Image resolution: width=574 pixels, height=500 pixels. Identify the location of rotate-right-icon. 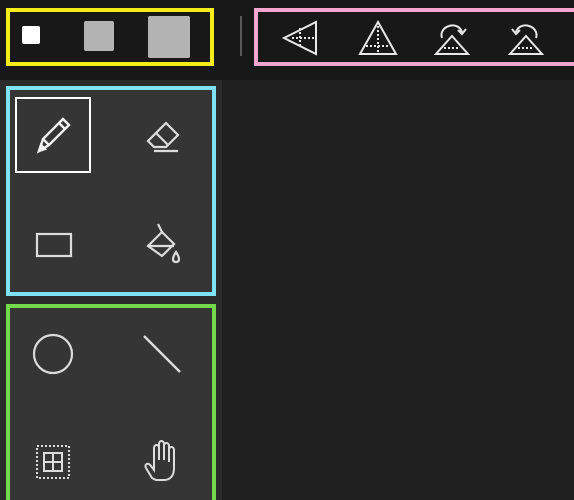
(452, 38).